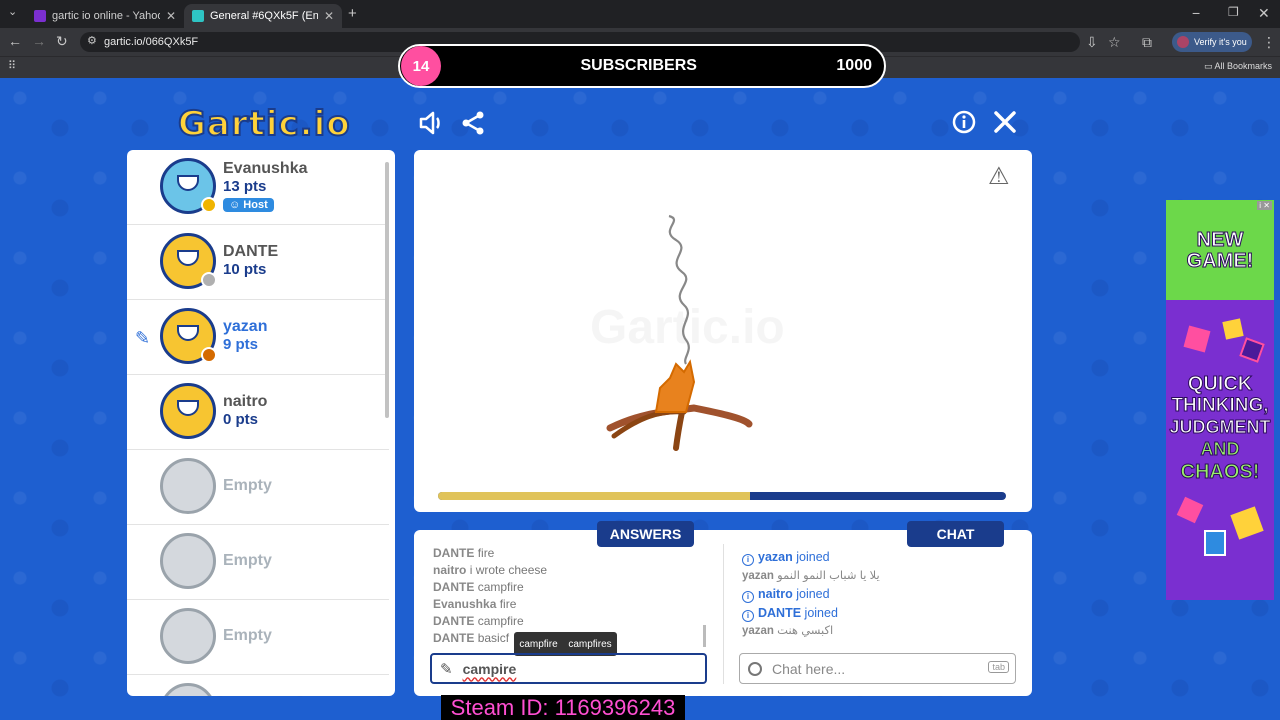 The width and height of the screenshot is (1280, 720). I want to click on tab-title: General #6QXk5F (English) - Ga, so click(264, 16).